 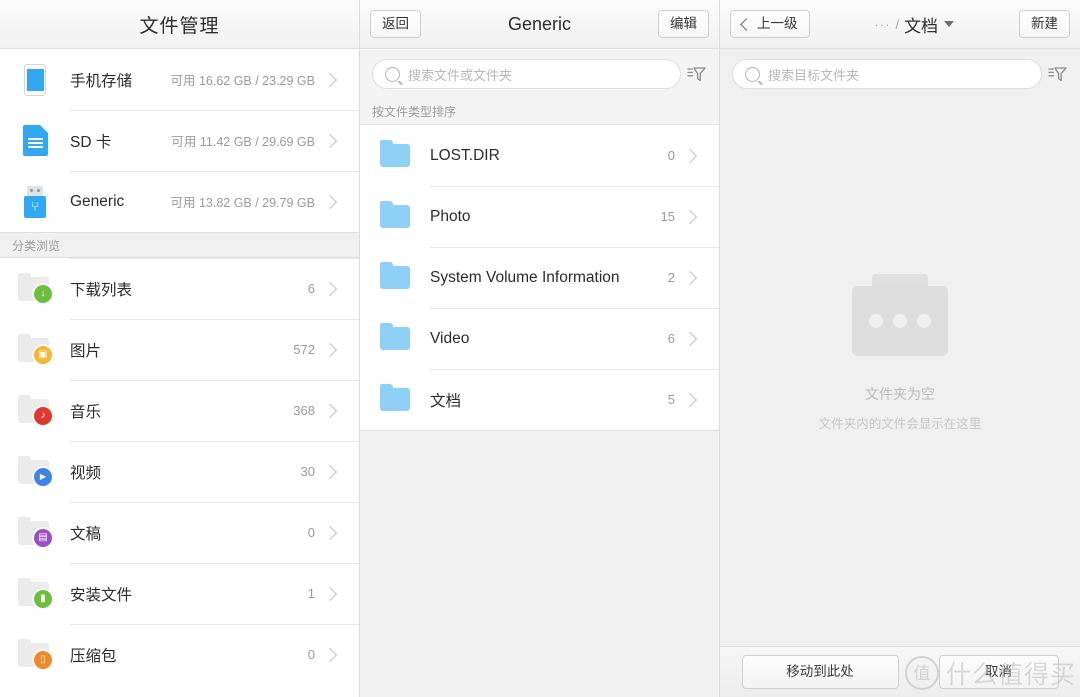 I want to click on category-count: 30, so click(x=307, y=471).